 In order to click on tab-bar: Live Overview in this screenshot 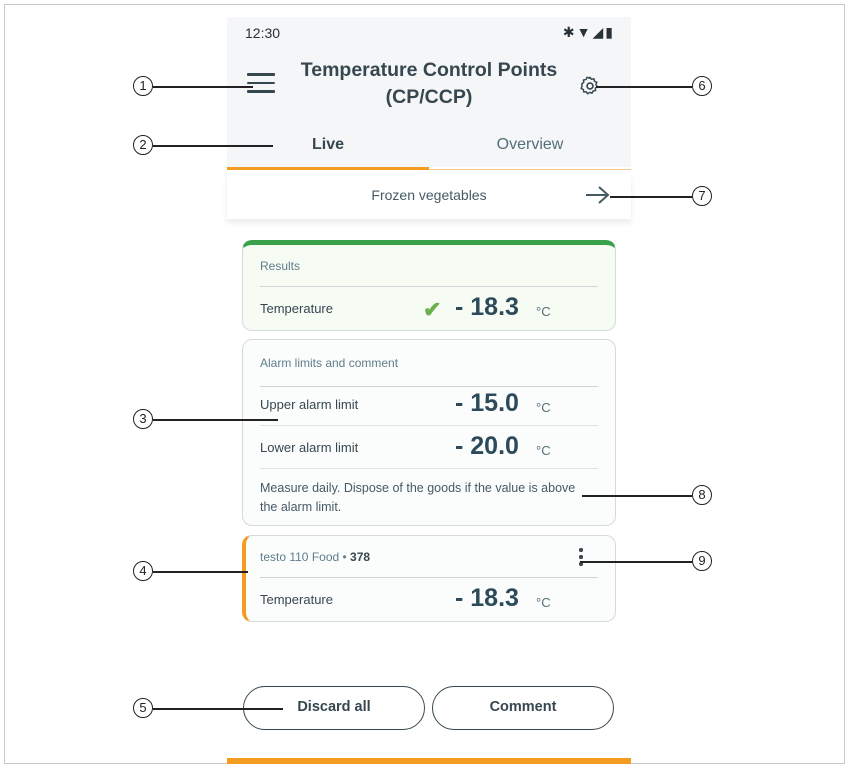, I will do `click(429, 150)`.